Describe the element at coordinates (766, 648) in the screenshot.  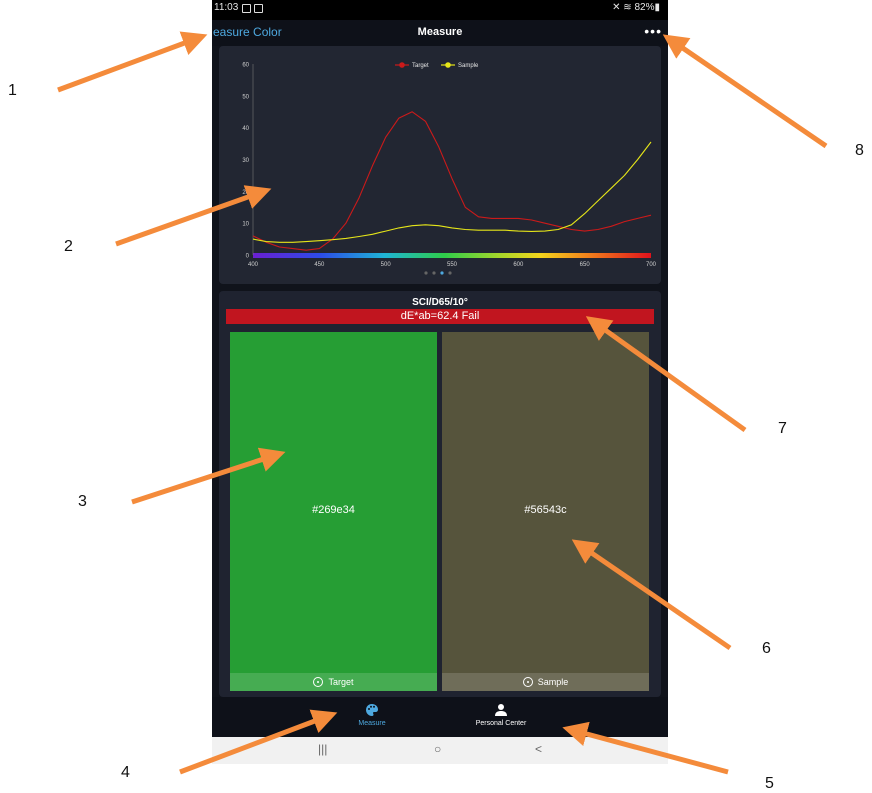
I see `callout-number: 6` at that location.